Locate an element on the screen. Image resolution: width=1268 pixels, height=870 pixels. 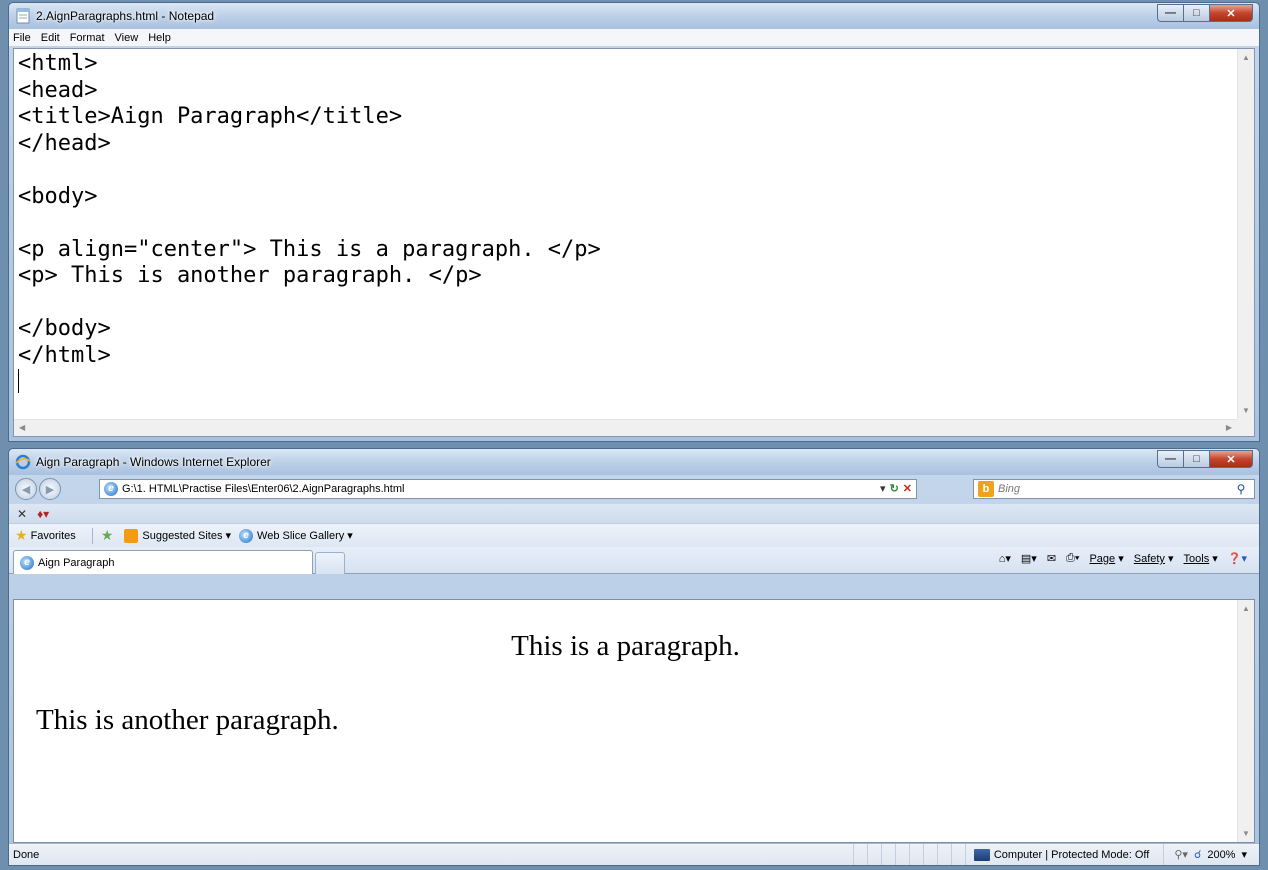
address-actions: ▾ ↻ ✕ is located at coordinates (896, 488).